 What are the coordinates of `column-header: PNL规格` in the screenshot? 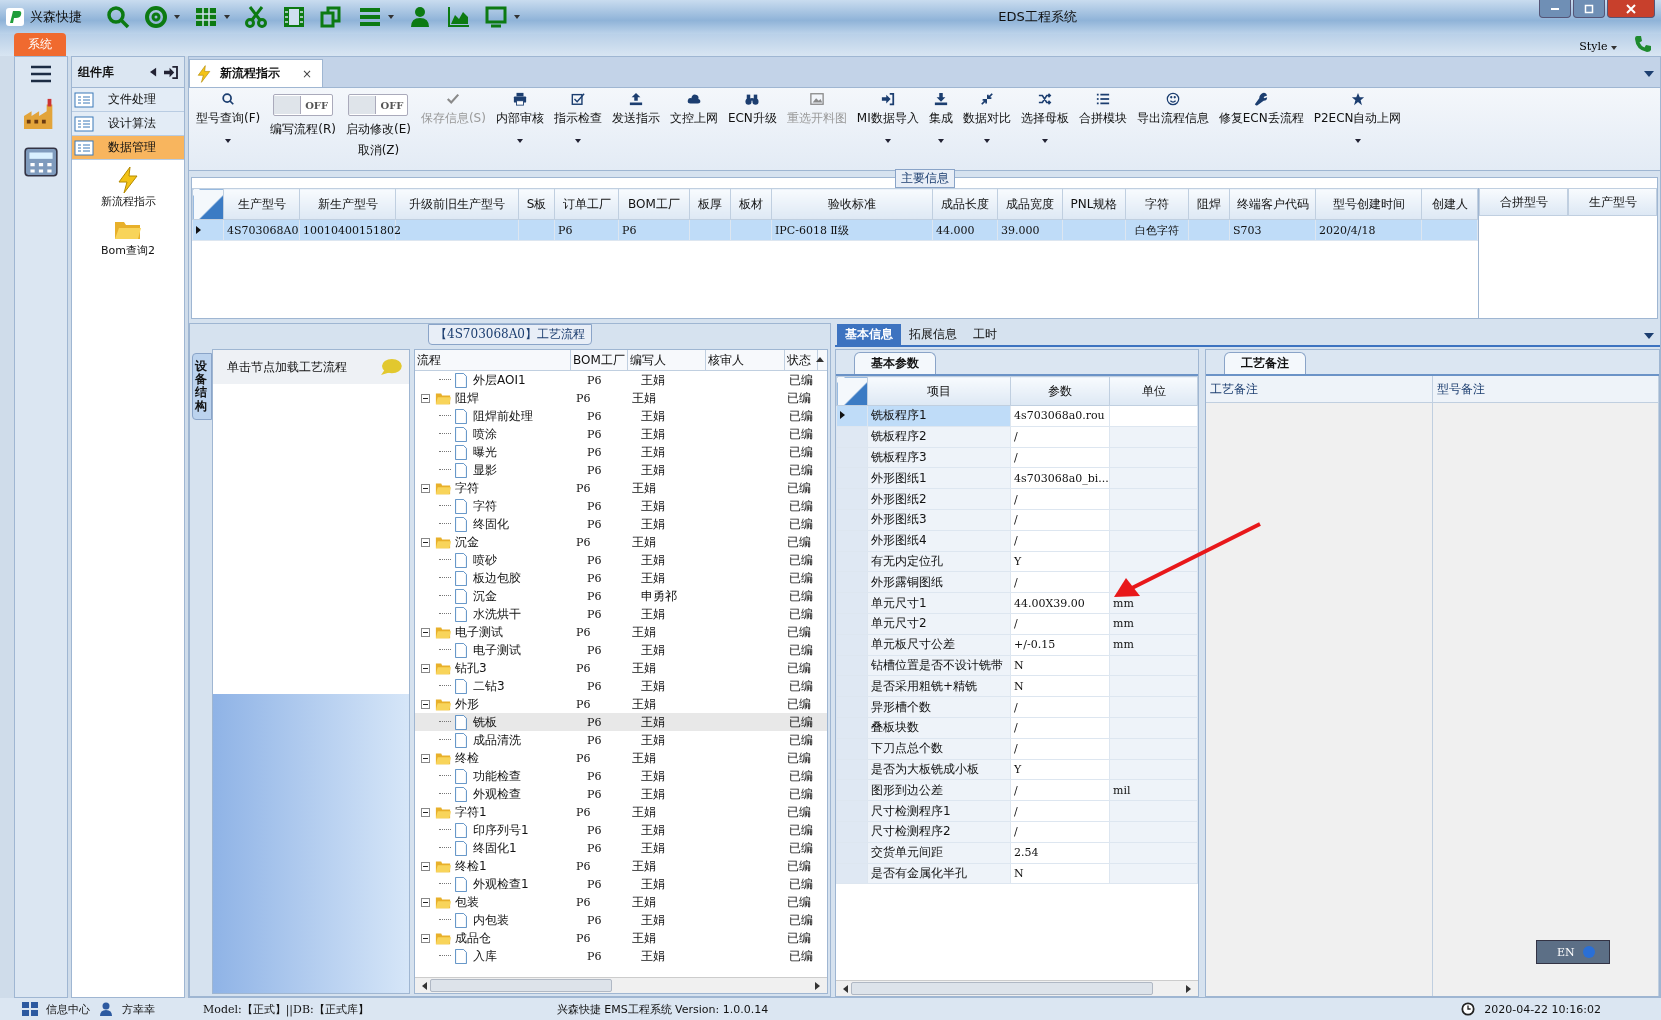 It's located at (1094, 204).